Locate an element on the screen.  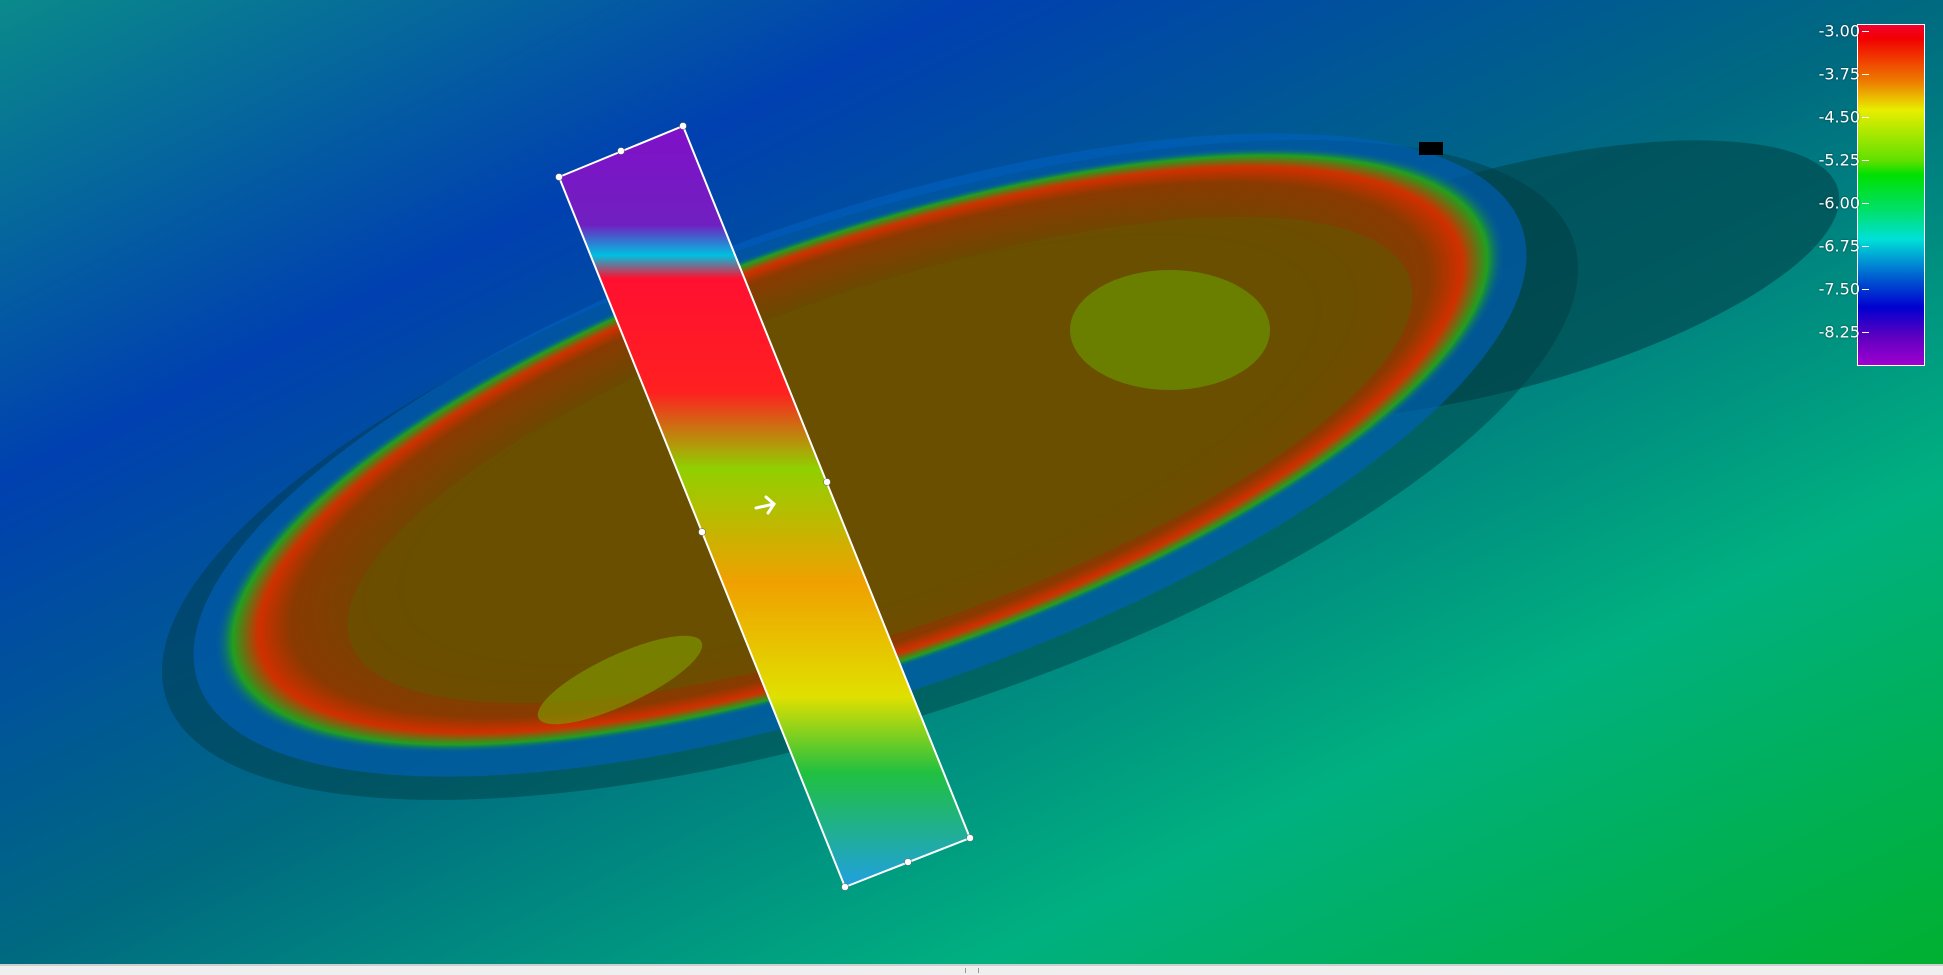
scale-tick-label: -6.75 is located at coordinates (1839, 246).